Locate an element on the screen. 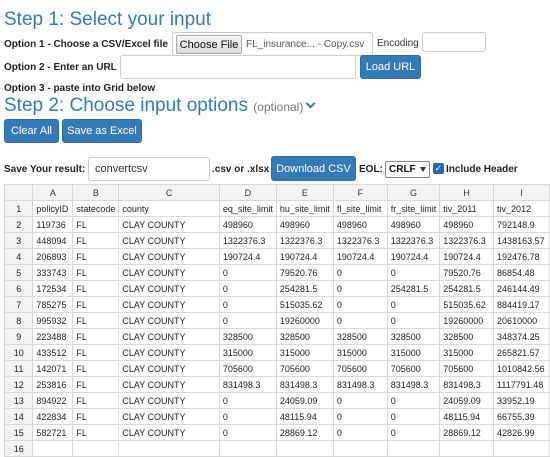  grid-cell: 28869.12 is located at coordinates (304, 432).